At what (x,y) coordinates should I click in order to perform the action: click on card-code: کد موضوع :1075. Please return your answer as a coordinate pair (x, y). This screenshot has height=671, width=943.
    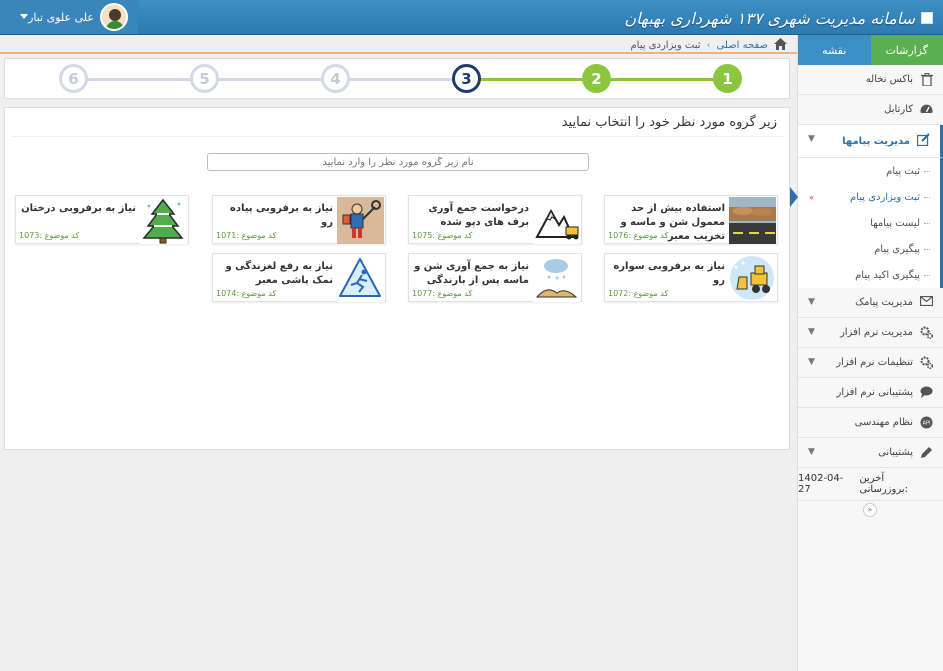
    Looking at the image, I should click on (442, 235).